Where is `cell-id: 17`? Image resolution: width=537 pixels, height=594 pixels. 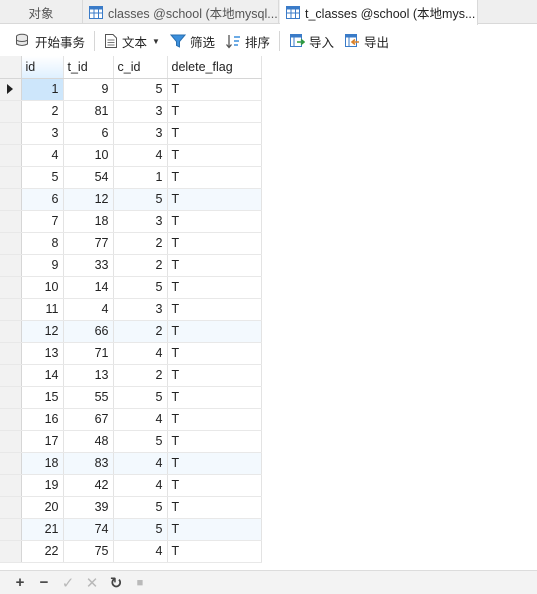
cell-id: 17 is located at coordinates (42, 441).